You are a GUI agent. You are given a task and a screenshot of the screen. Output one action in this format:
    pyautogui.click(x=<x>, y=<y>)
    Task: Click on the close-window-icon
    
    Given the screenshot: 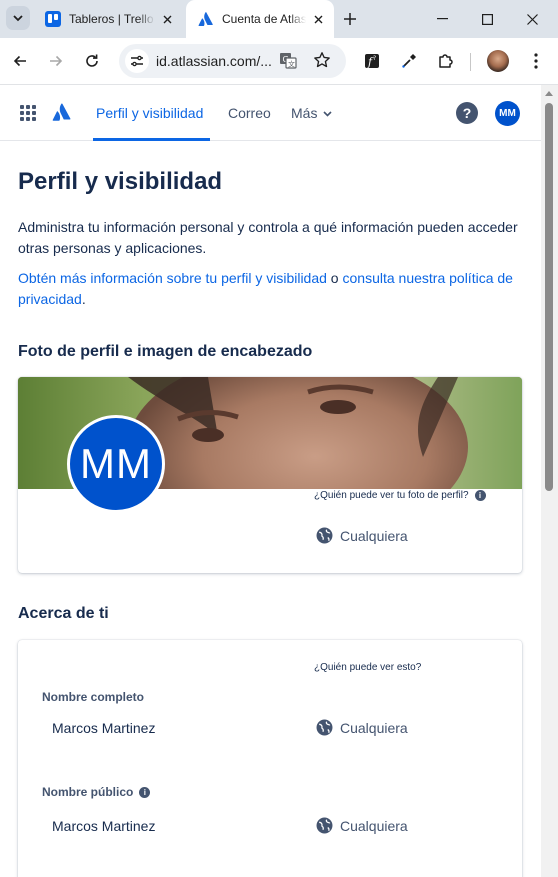 What is the action you would take?
    pyautogui.click(x=532, y=19)
    